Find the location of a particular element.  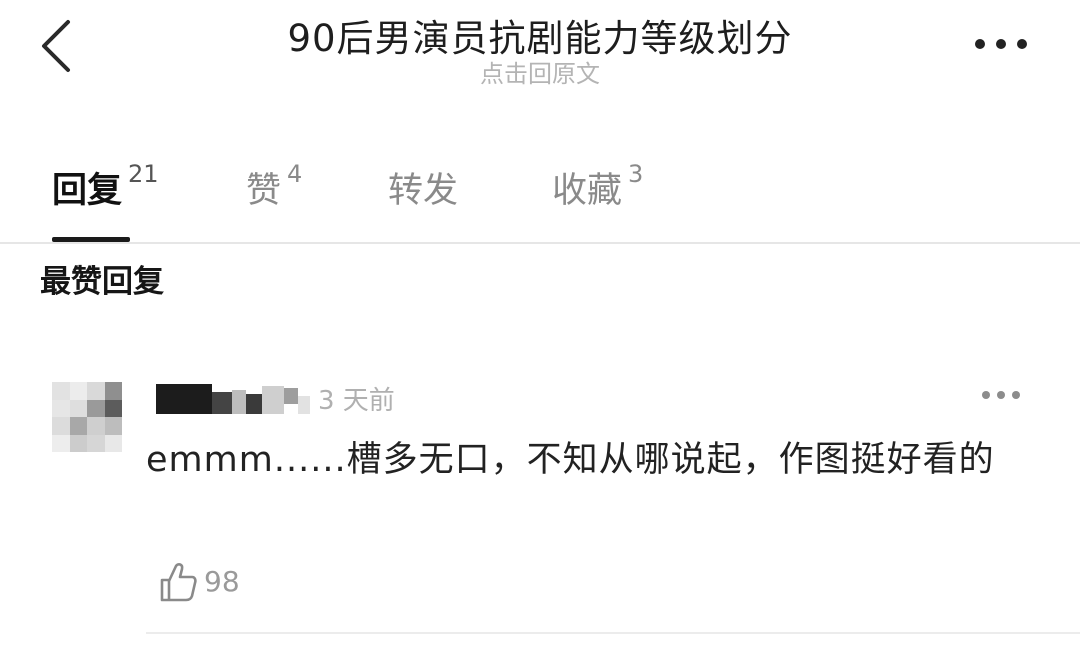

tab-label: 收藏 is located at coordinates (587, 191).